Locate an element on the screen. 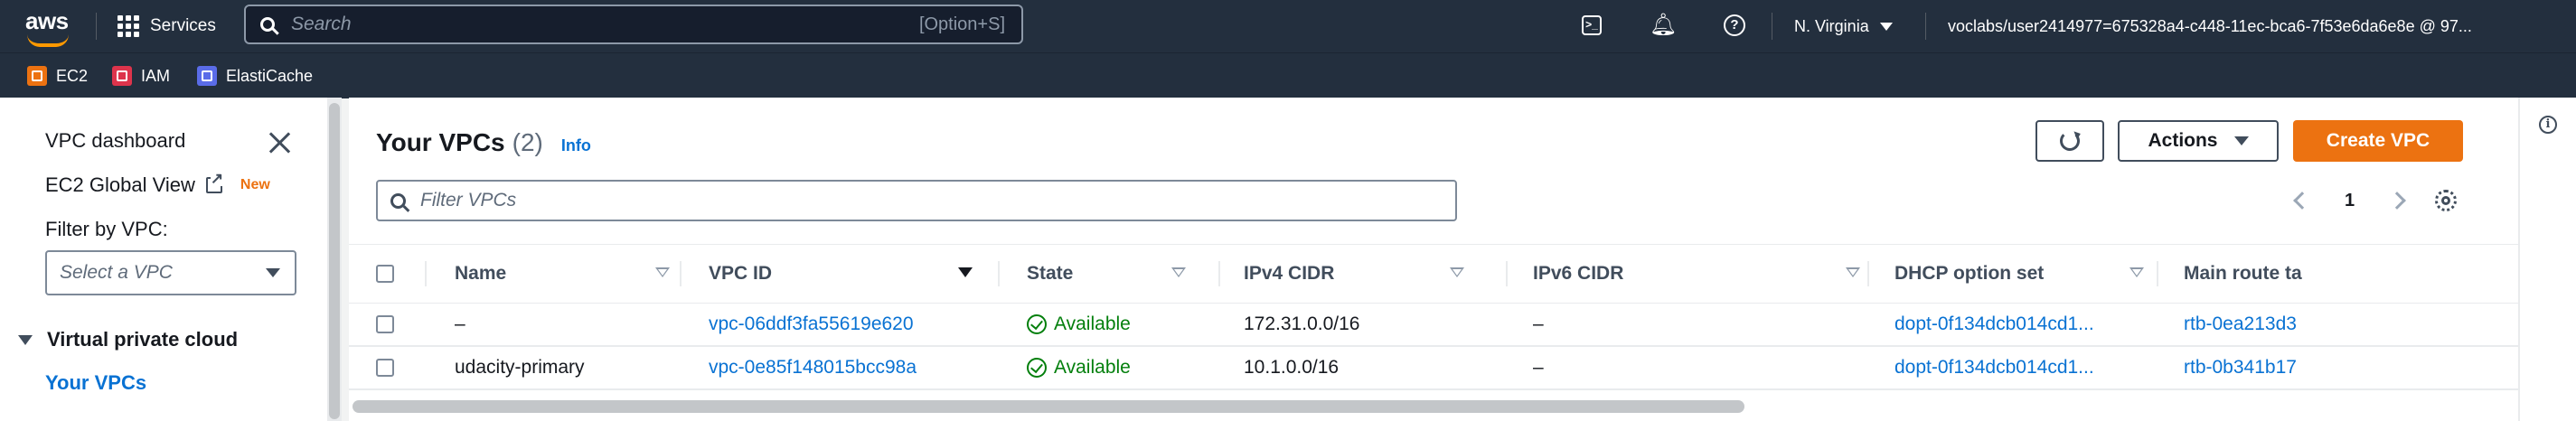 The width and height of the screenshot is (2576, 421). actions-dropdown-button: Actions is located at coordinates (2198, 141).